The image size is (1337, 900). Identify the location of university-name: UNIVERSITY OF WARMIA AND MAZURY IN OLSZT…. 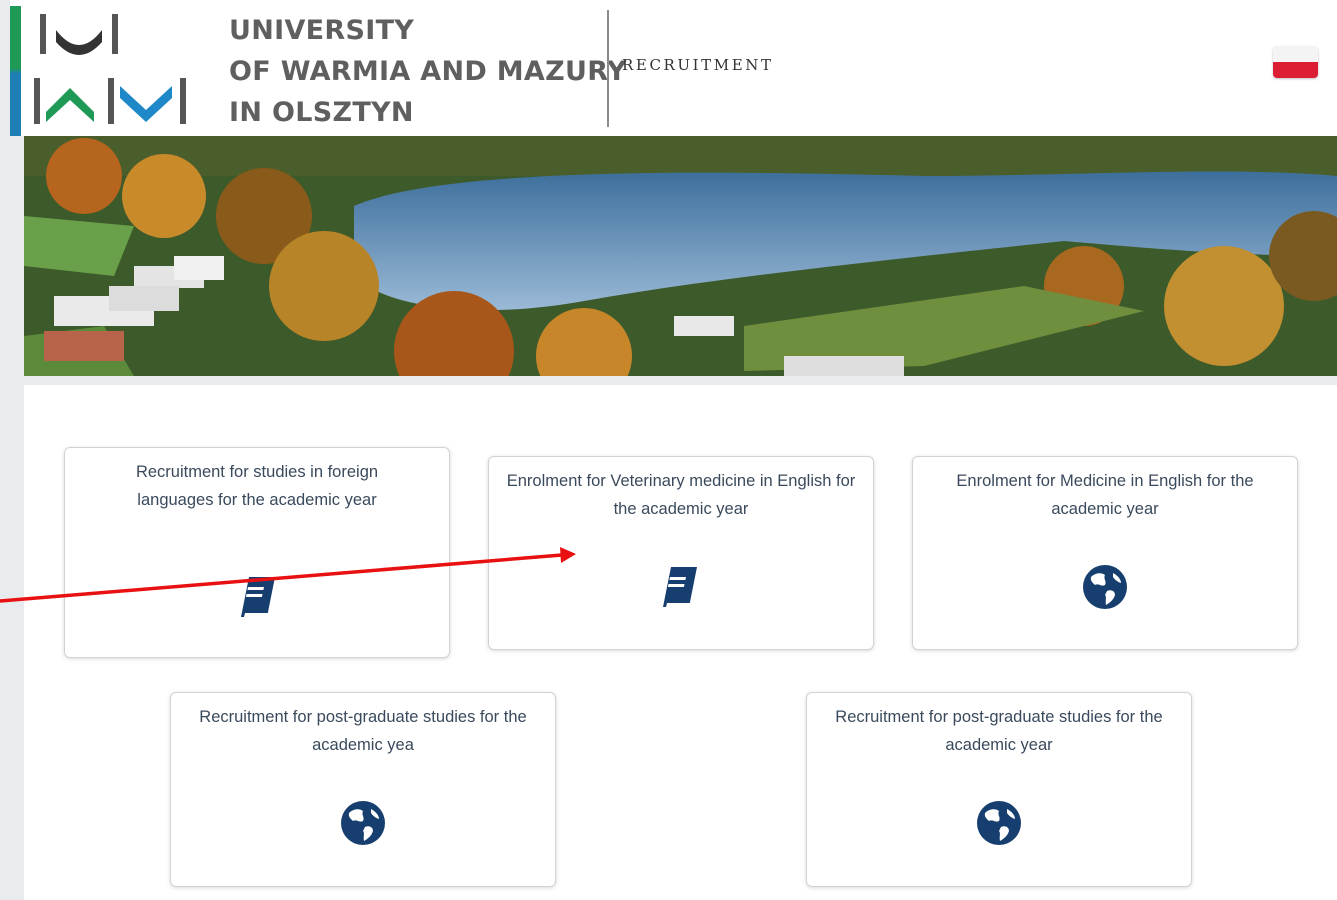
(428, 71).